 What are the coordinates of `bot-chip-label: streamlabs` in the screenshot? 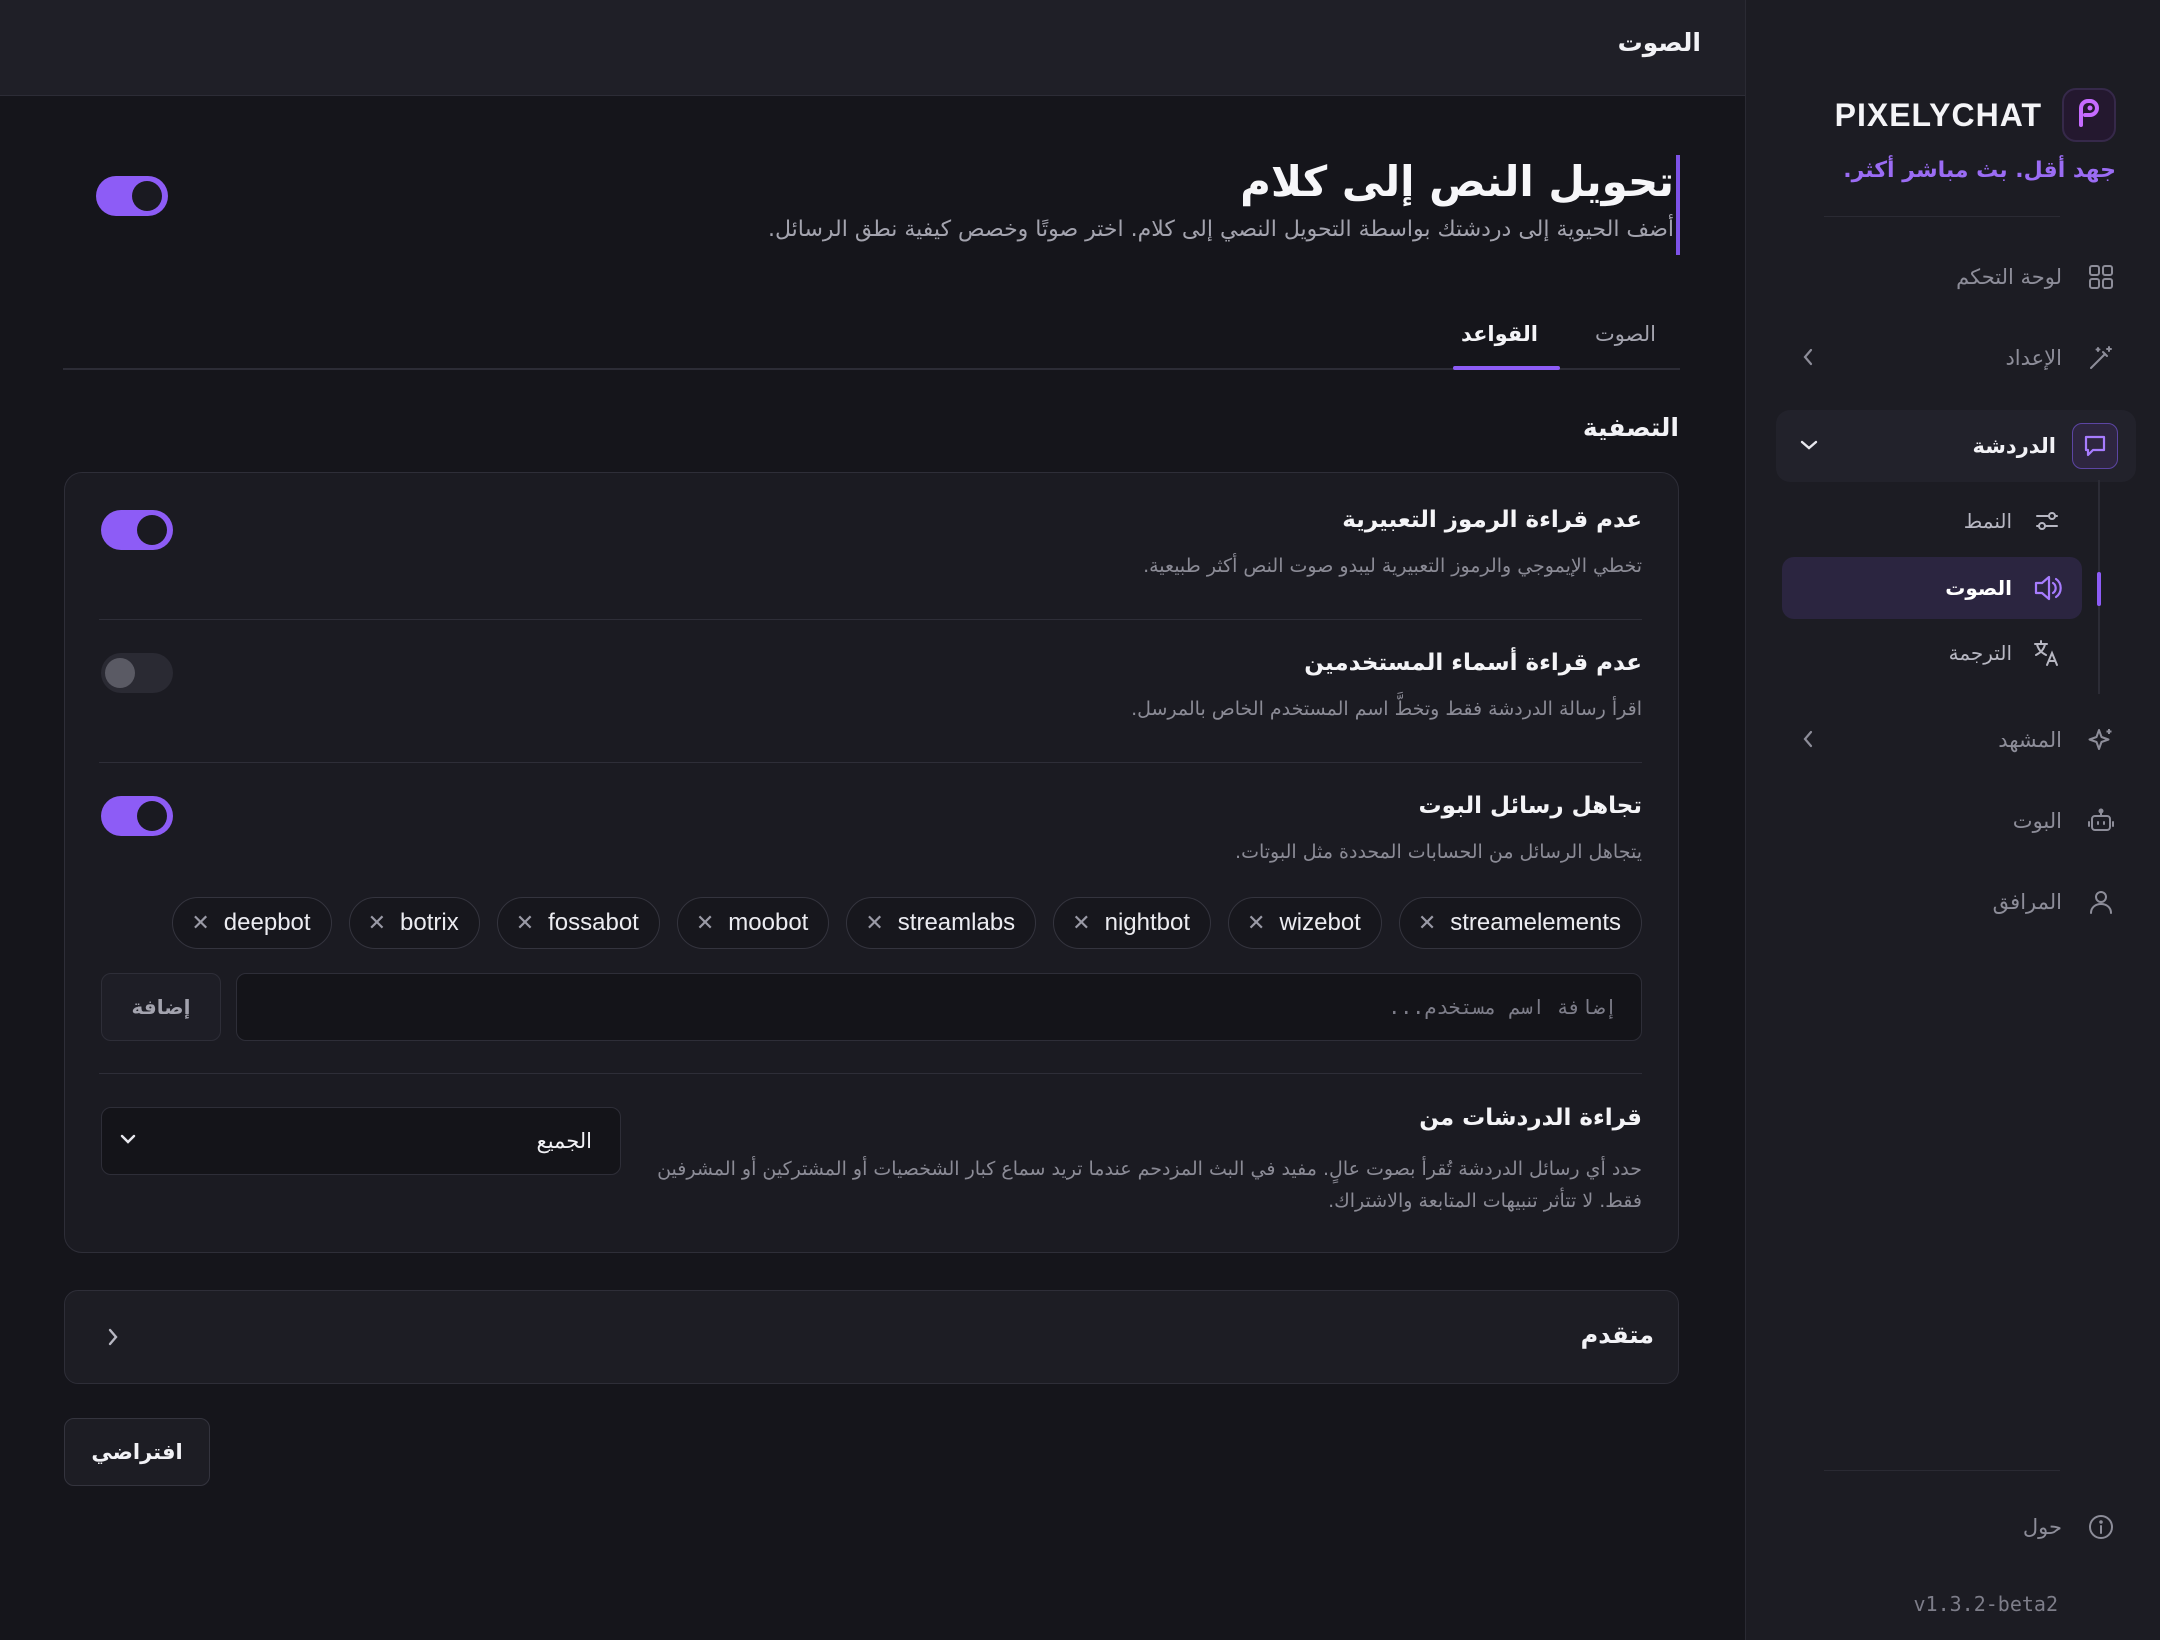 It's located at (956, 922).